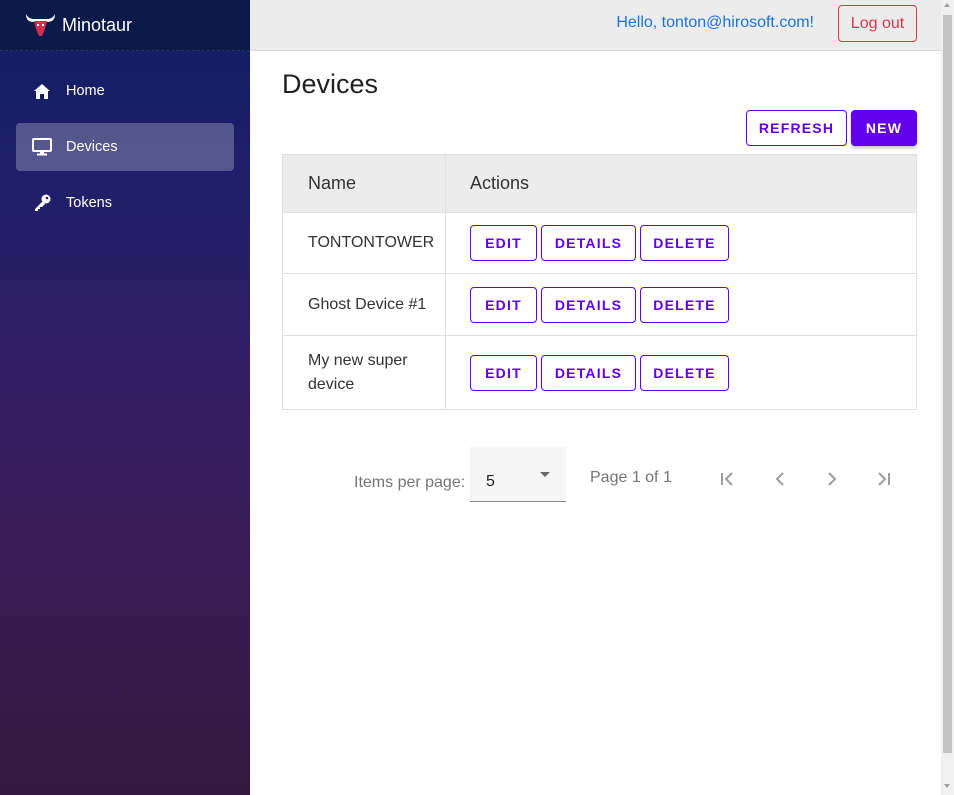 This screenshot has width=954, height=795. Describe the element at coordinates (947, 384) in the screenshot. I see `scrollbar-thumb` at that location.